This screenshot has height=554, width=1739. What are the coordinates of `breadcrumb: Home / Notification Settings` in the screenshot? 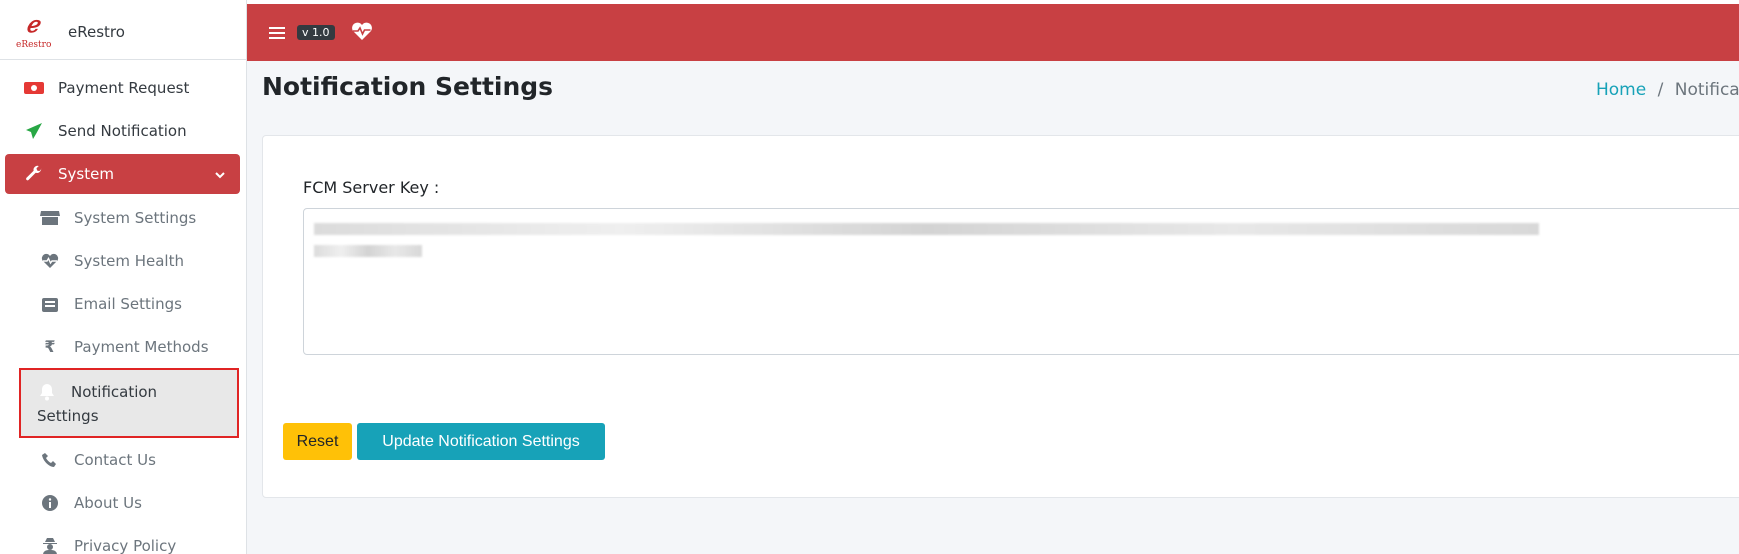 It's located at (1667, 90).